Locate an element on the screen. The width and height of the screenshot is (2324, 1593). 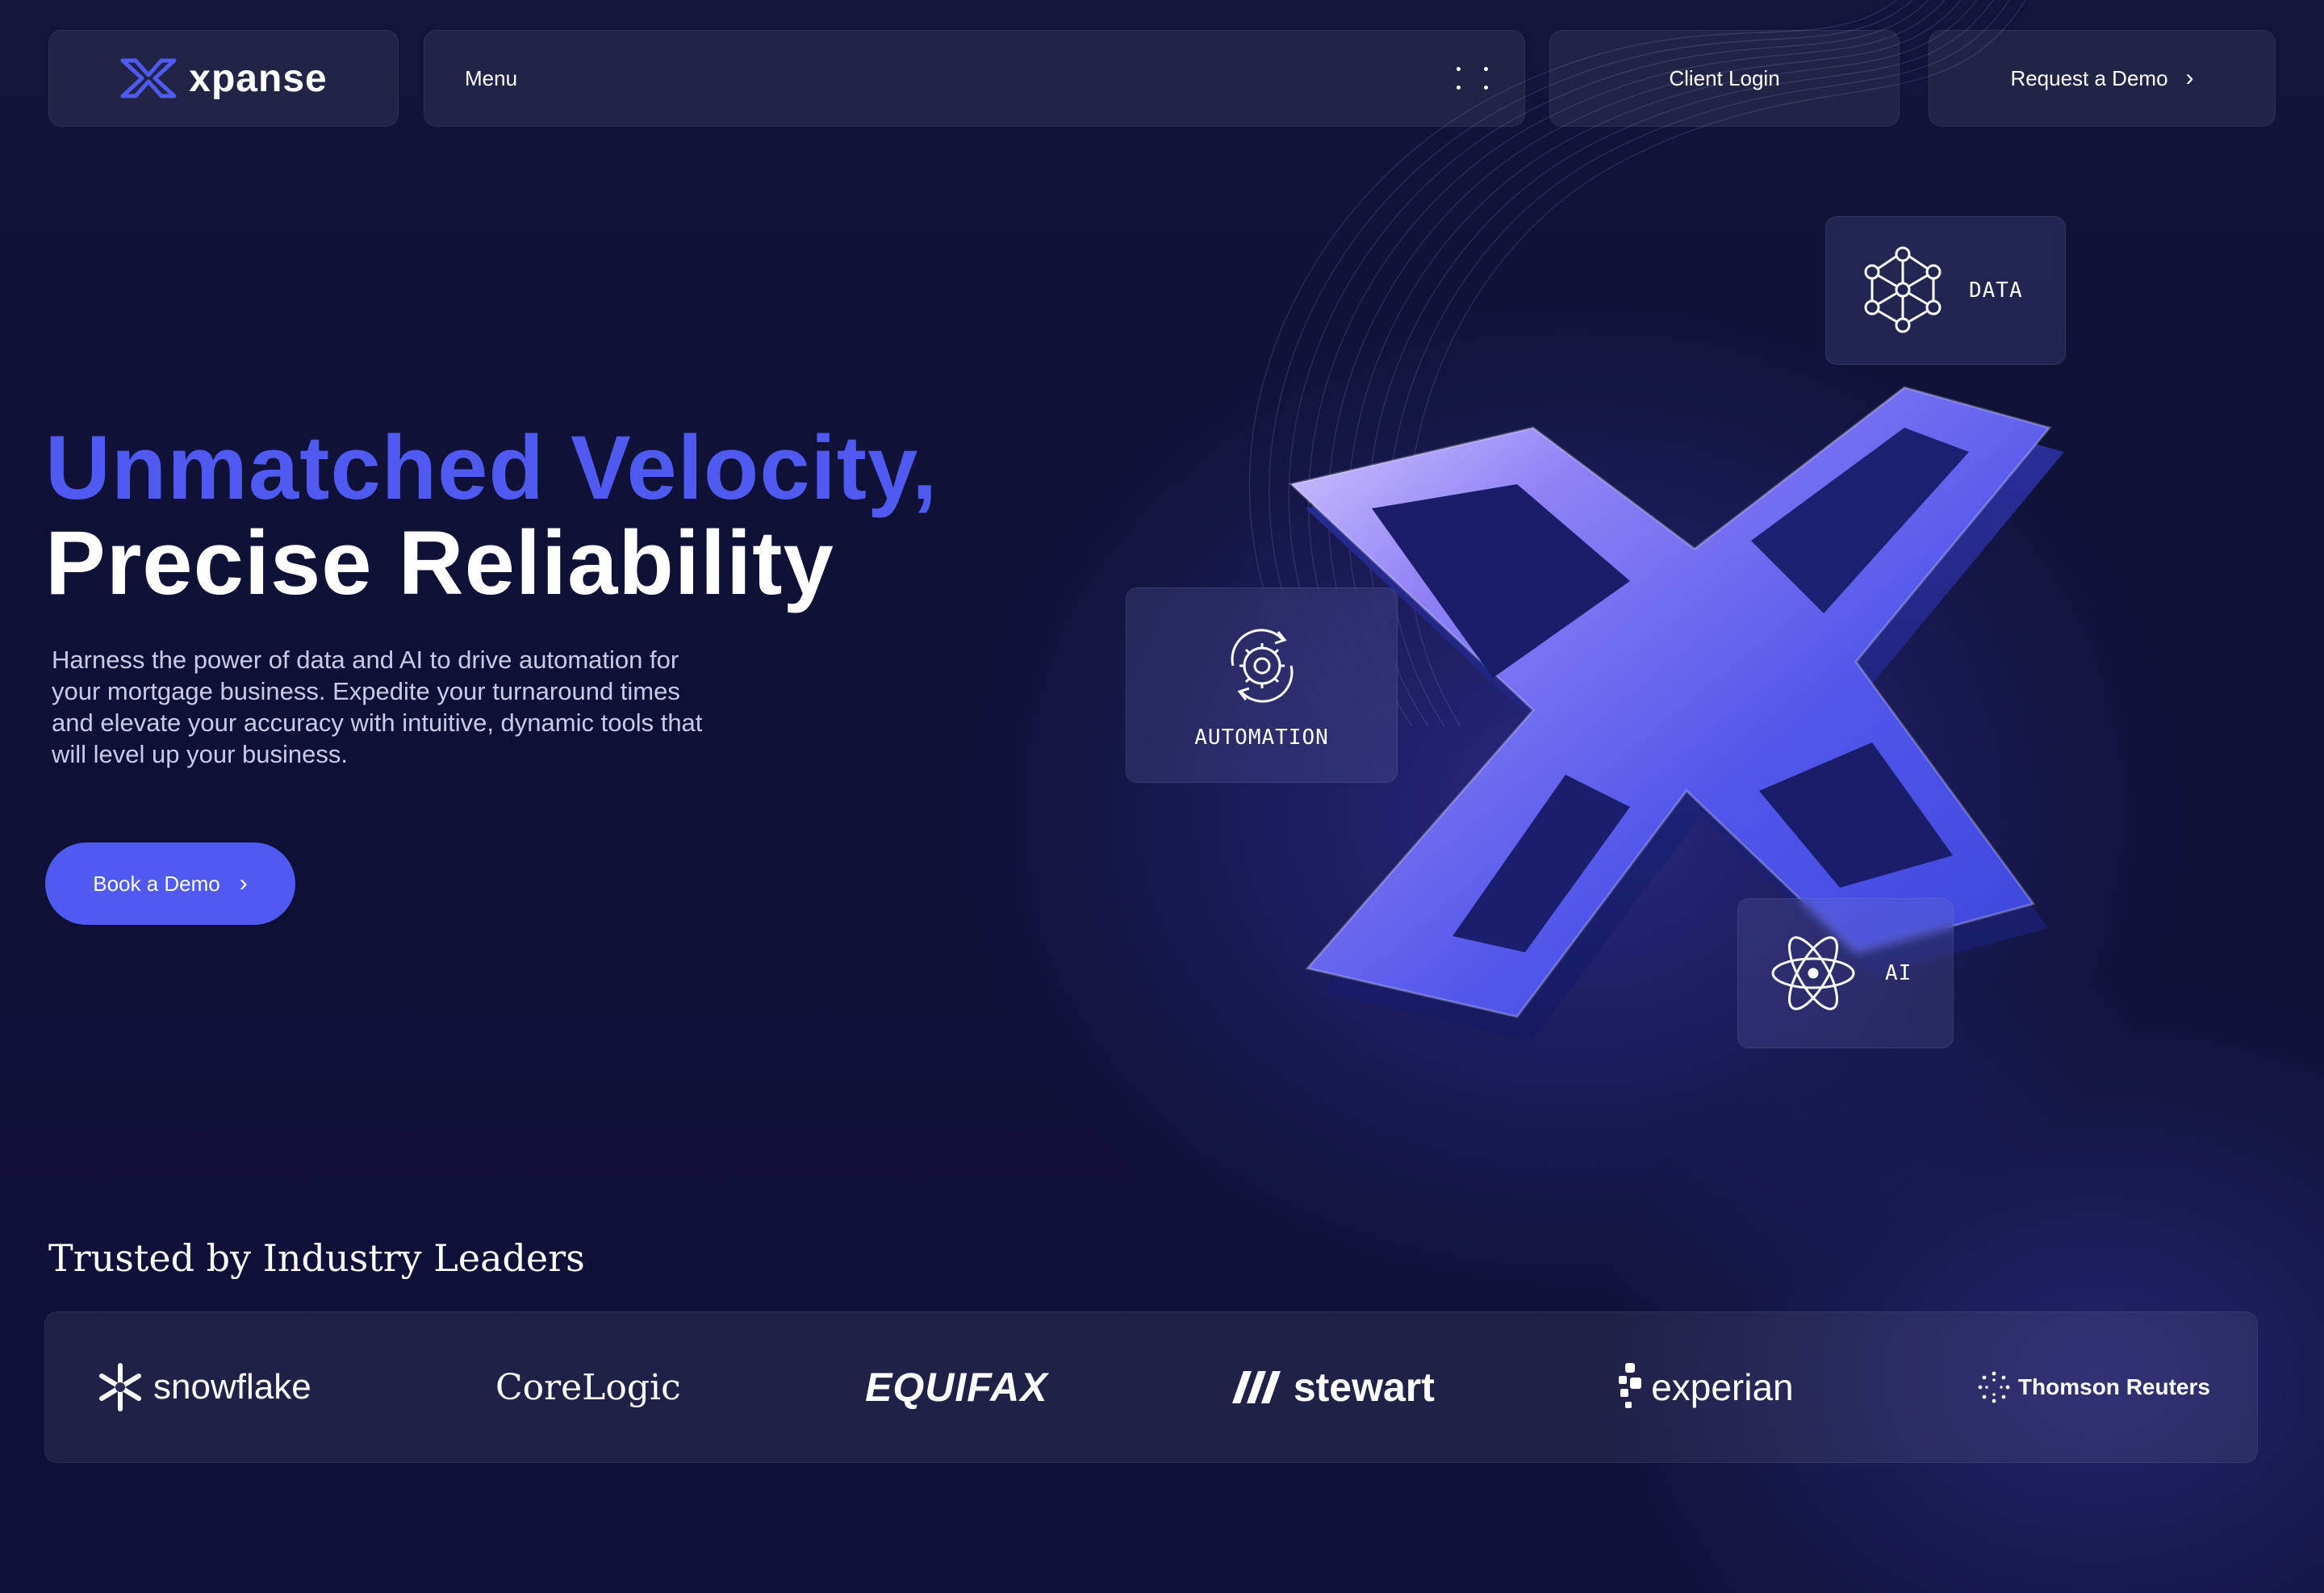
logo-thomson-reuters: Thomson Reuters is located at coordinates (2094, 1387).